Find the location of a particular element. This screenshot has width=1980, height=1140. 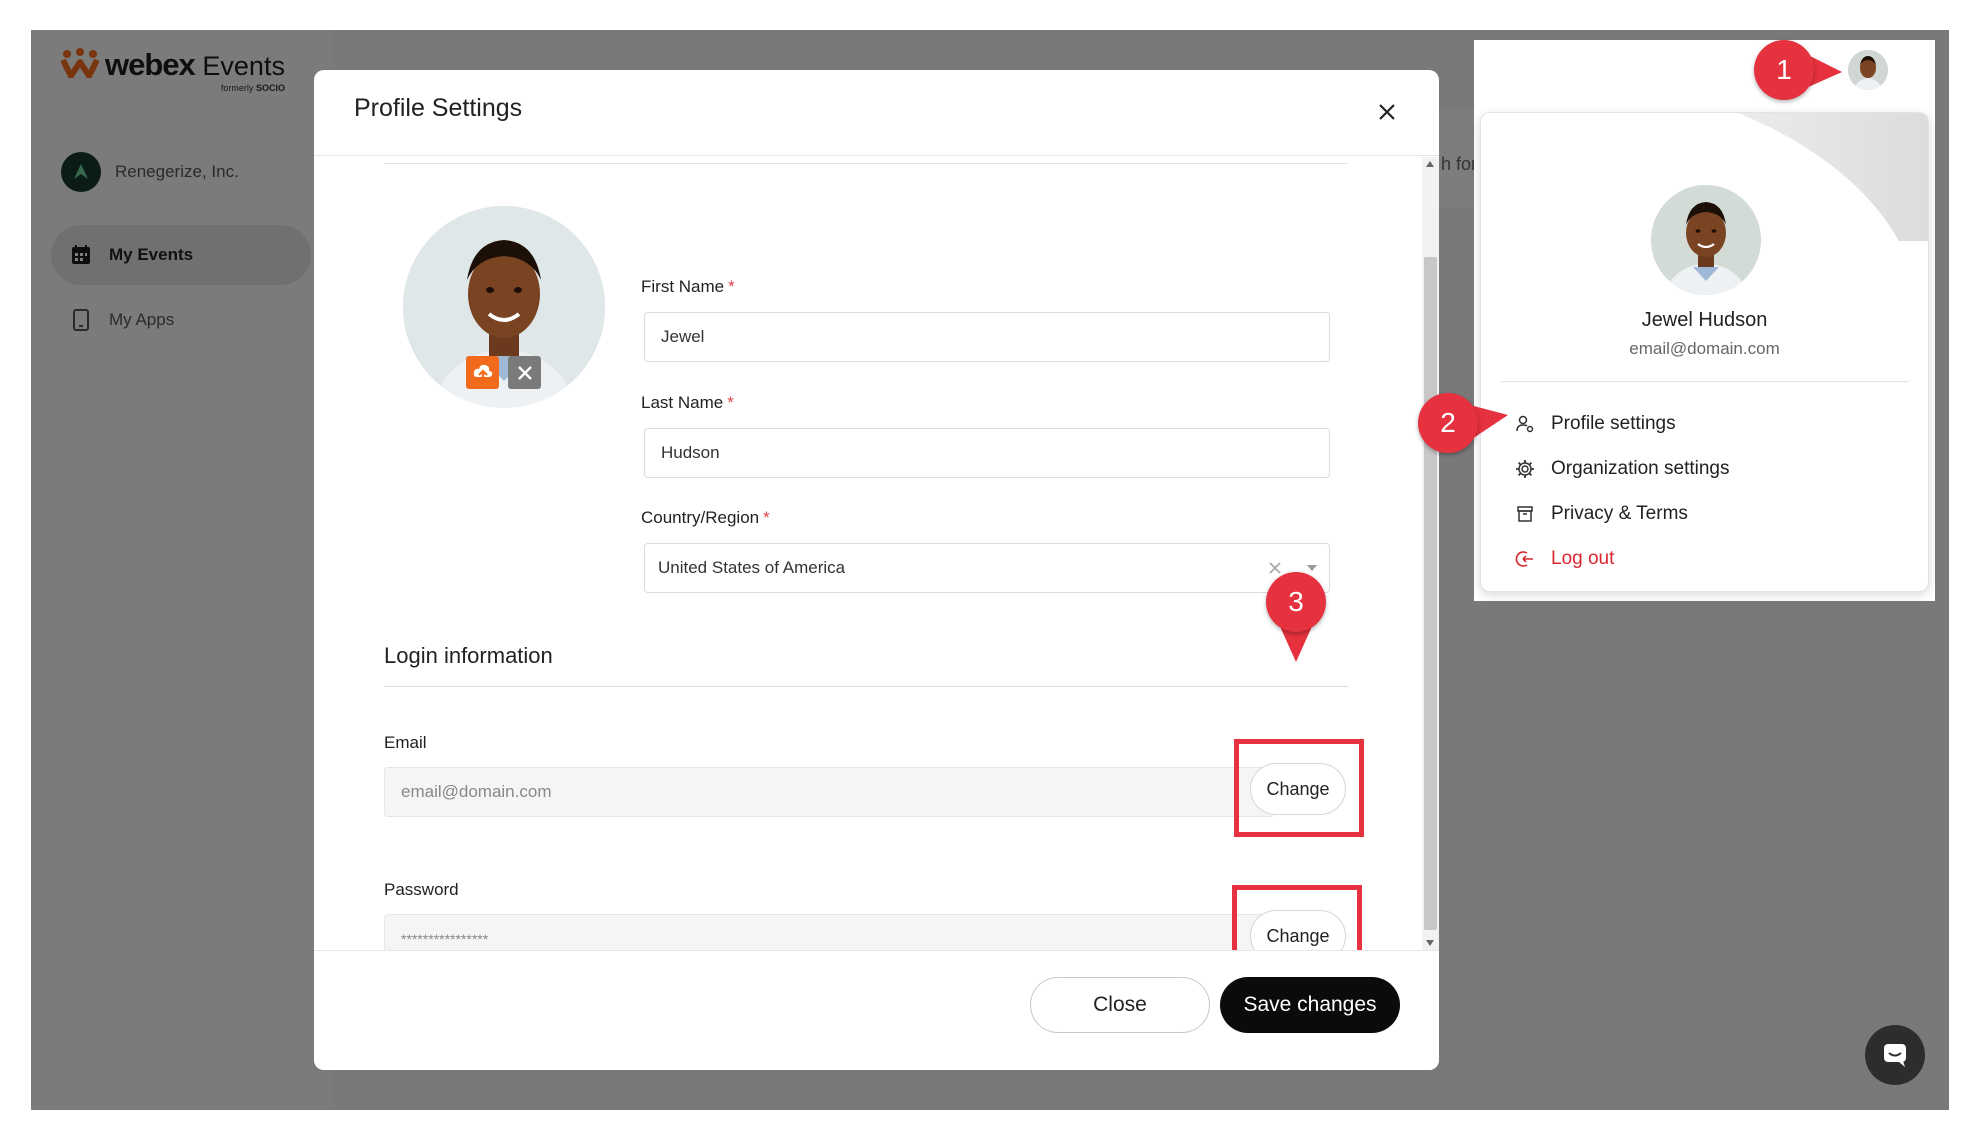

menu-item-log-out: Log out is located at coordinates (1564, 559).